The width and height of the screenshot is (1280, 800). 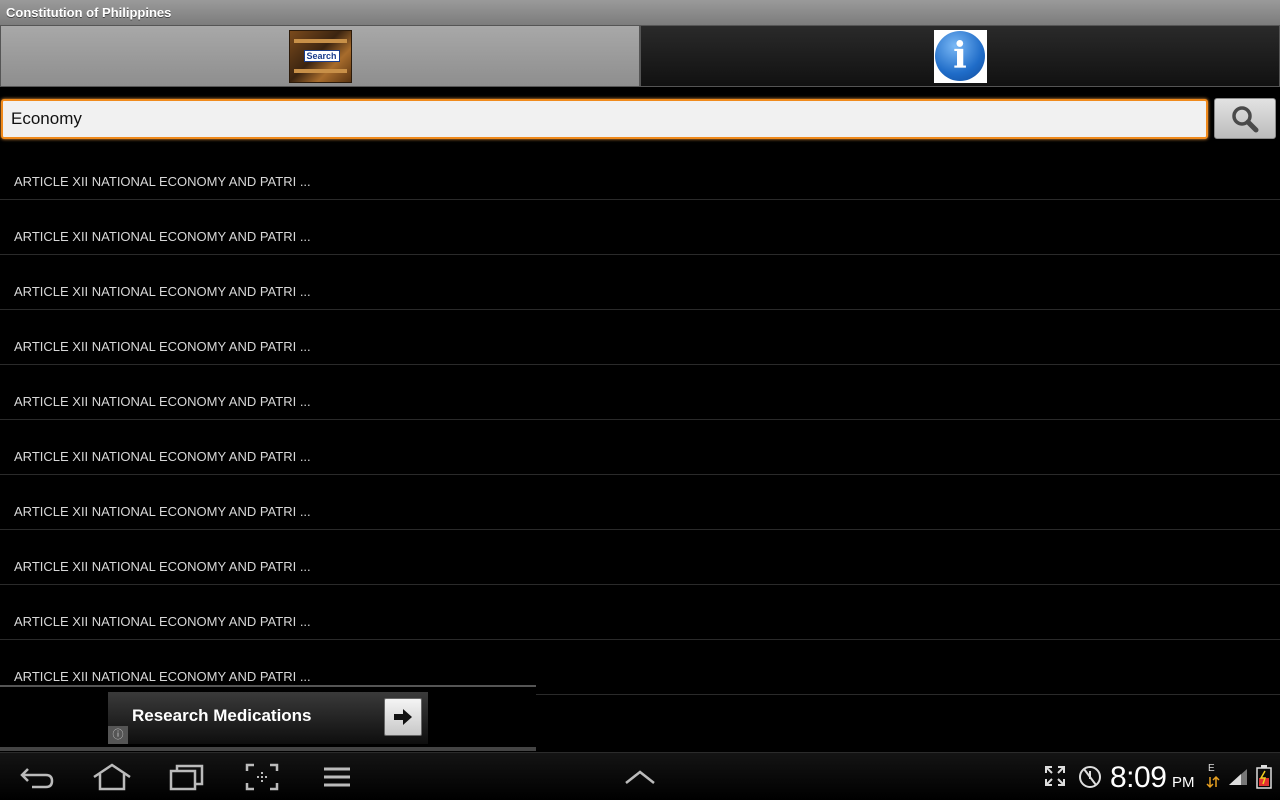 I want to click on info-icon: i, so click(x=960, y=56).